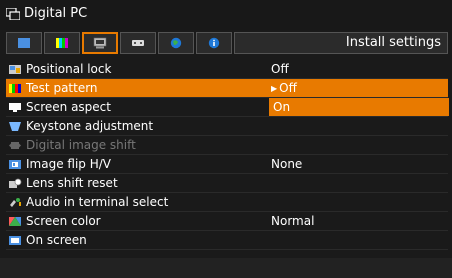  Describe the element at coordinates (227, 69) in the screenshot. I see `menu-item-positional-lock: Positional lock Off` at that location.